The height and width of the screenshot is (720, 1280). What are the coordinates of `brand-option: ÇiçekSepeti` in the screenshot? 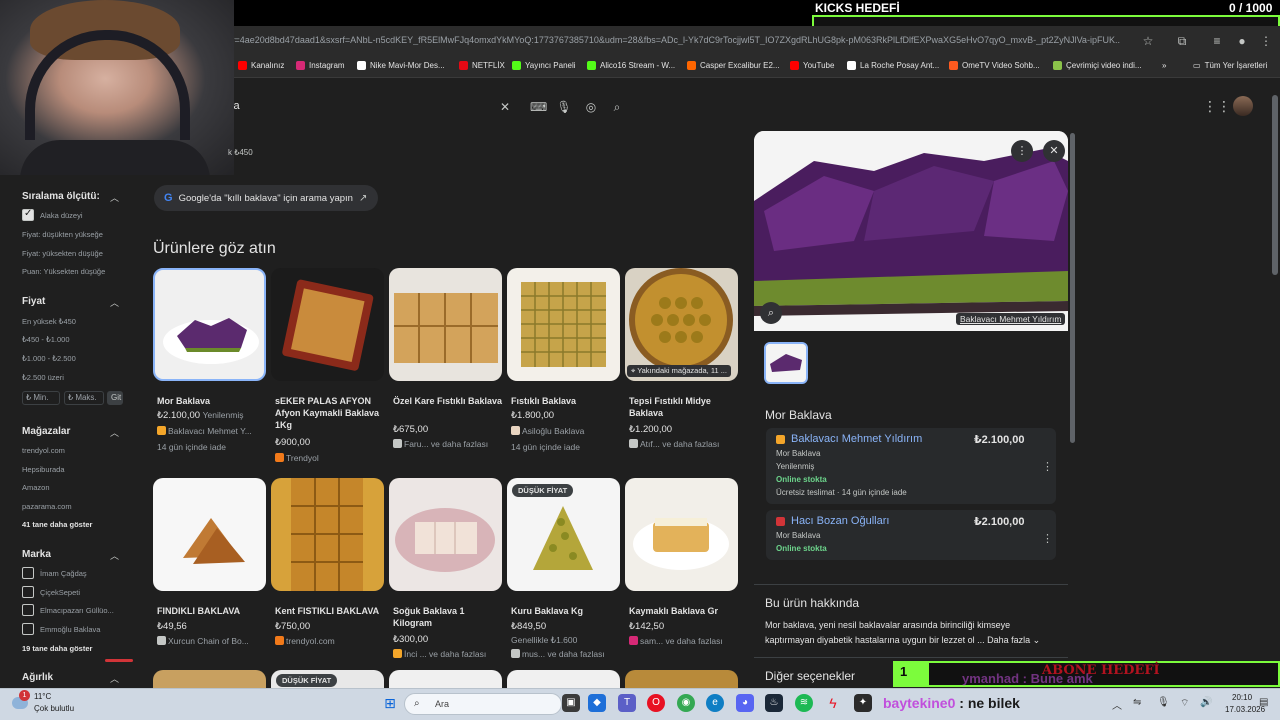 It's located at (60, 592).